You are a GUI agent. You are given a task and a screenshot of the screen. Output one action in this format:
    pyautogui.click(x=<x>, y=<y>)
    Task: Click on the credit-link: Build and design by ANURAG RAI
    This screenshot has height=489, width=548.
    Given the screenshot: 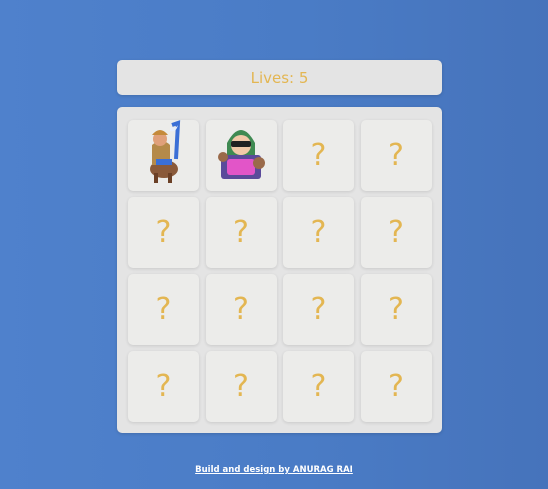 What is the action you would take?
    pyautogui.click(x=274, y=470)
    